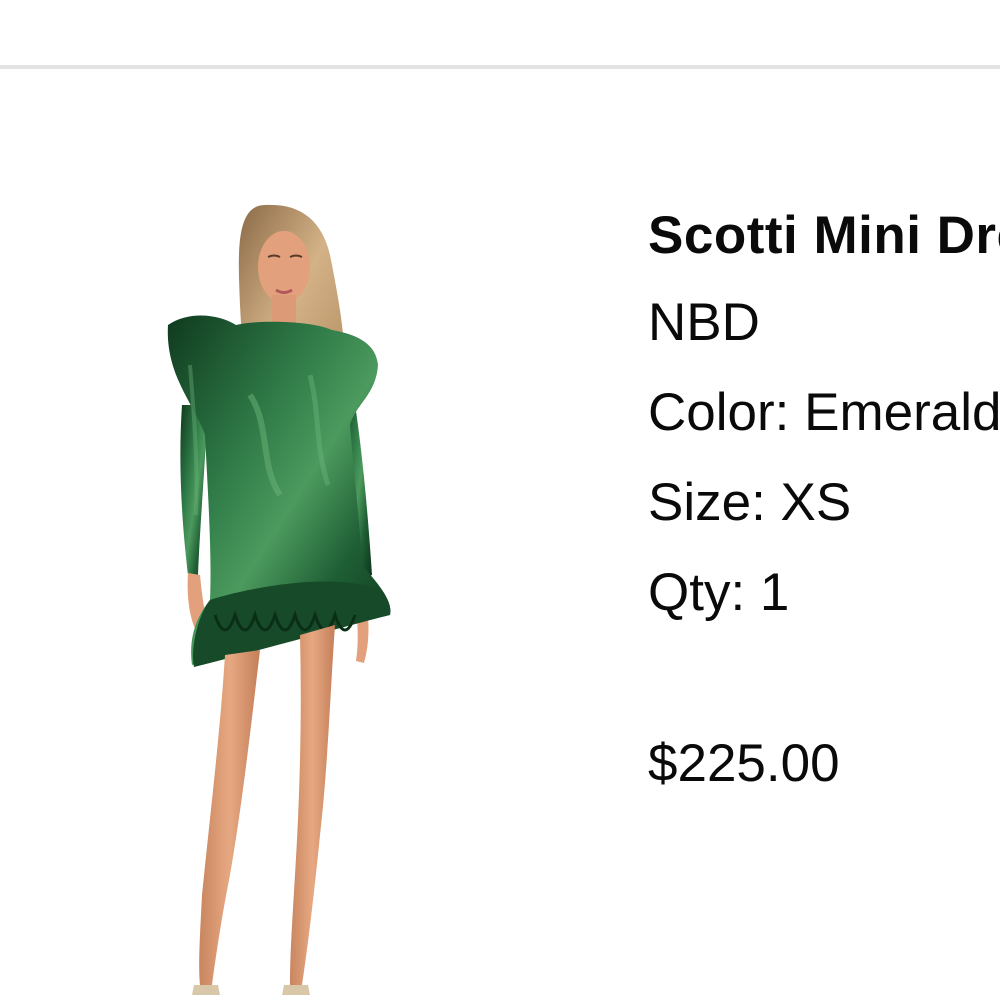 The image size is (1000, 1000). I want to click on product-price: $225.00, so click(744, 763).